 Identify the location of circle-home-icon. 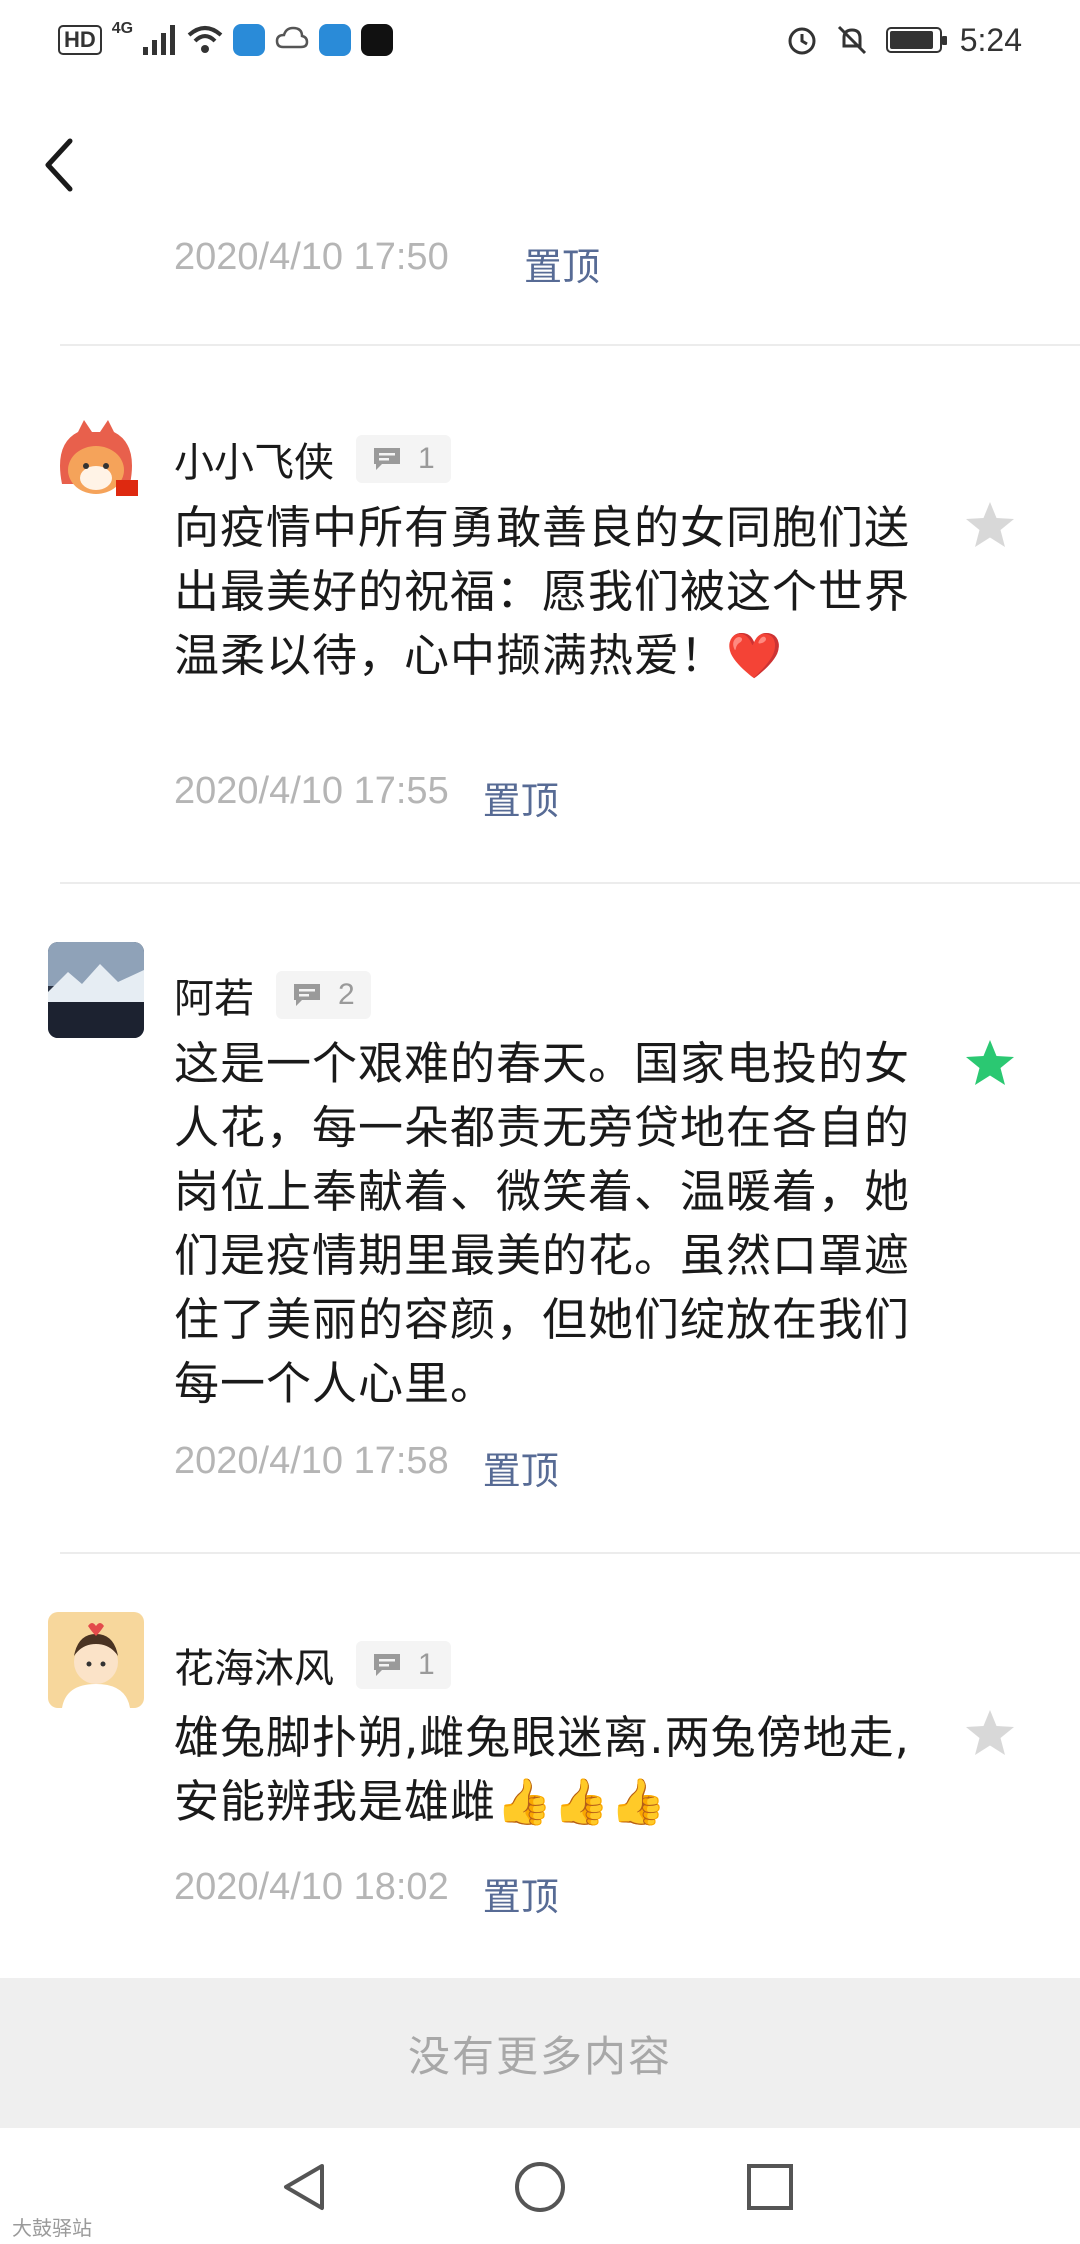
(540, 2187).